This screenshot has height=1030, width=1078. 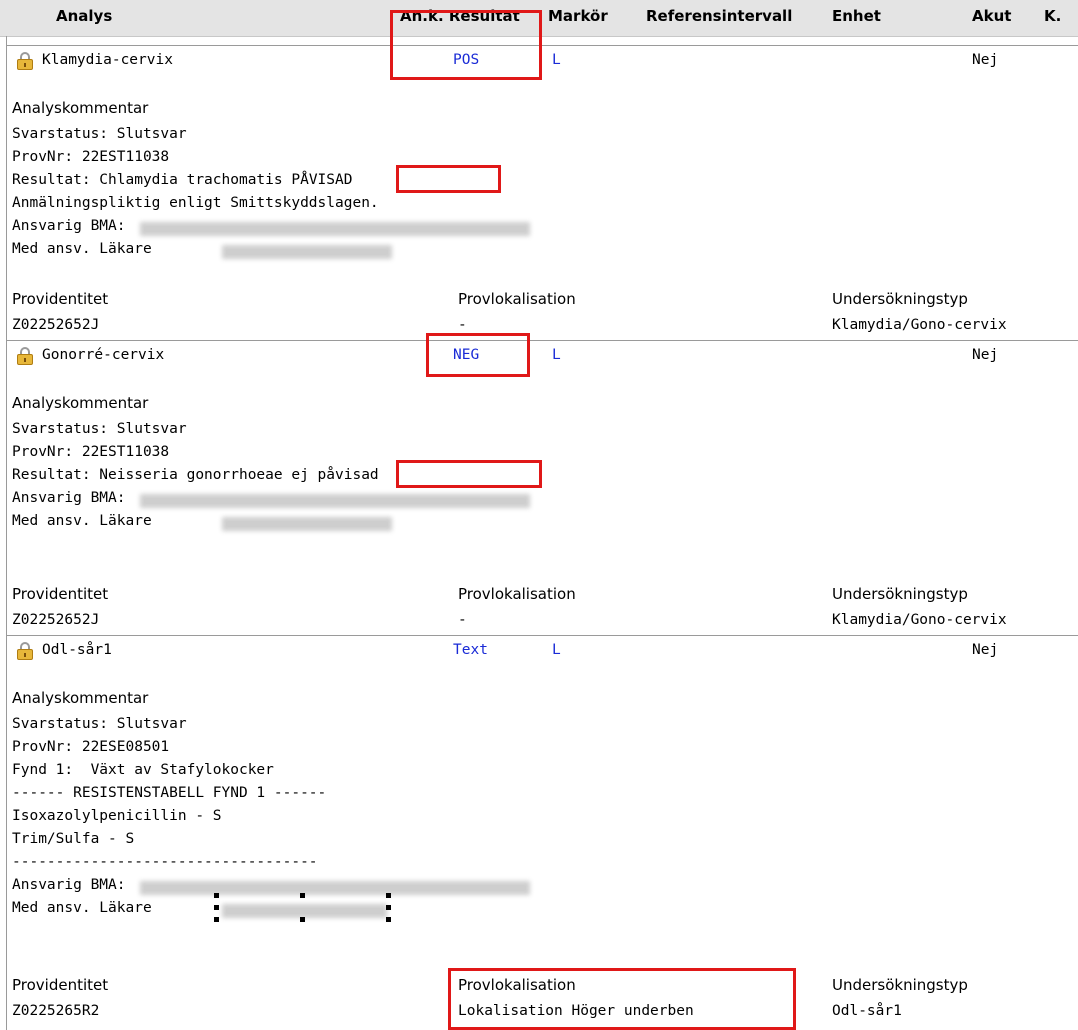 I want to click on meta-value-providentitet: Z0225265R2, so click(x=56, y=1011).